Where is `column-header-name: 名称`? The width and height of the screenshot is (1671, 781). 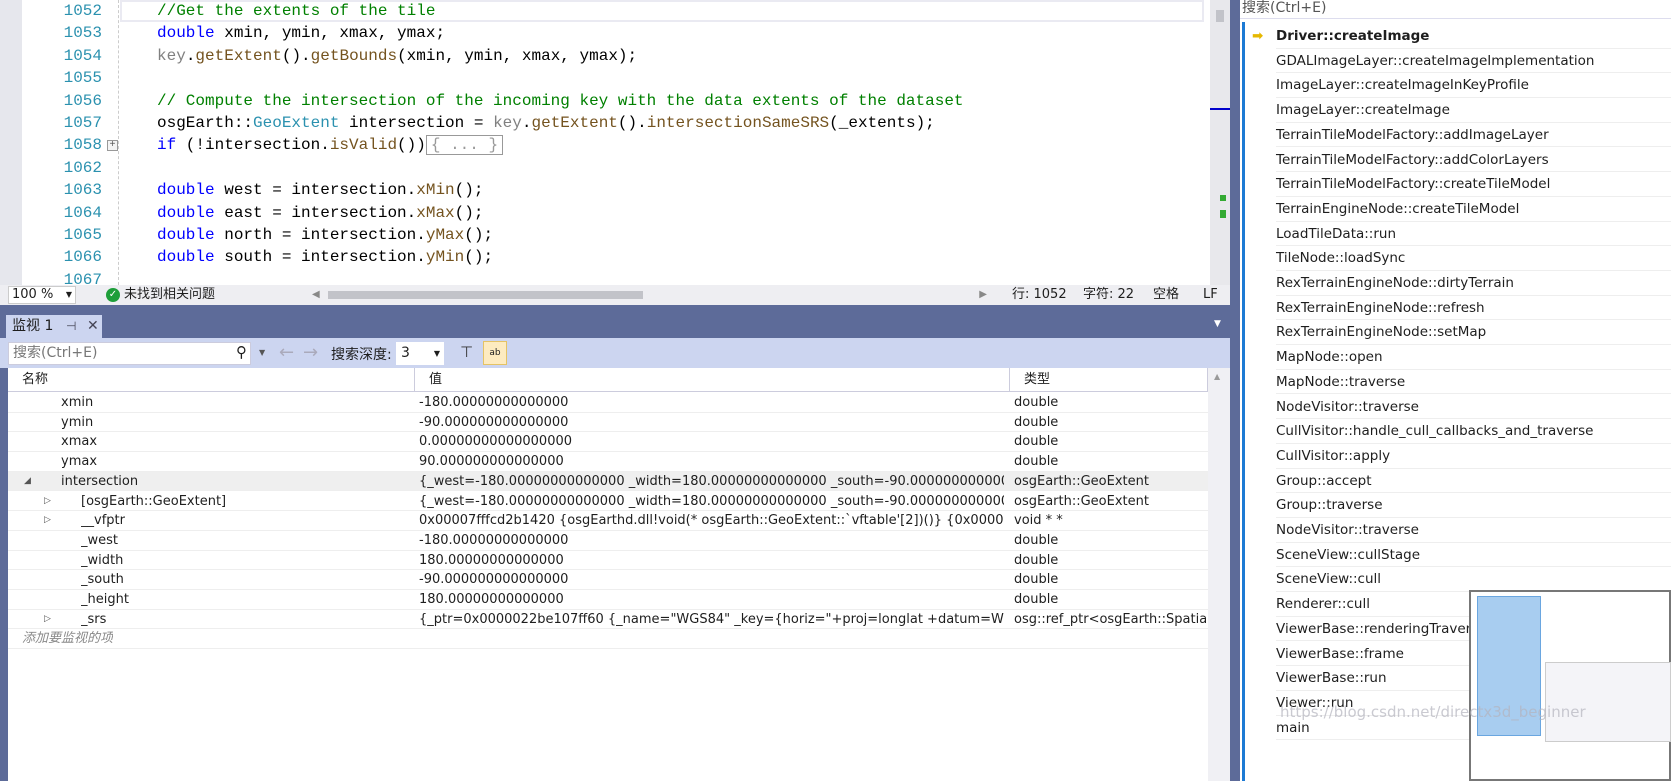
column-header-name: 名称 is located at coordinates (211, 380).